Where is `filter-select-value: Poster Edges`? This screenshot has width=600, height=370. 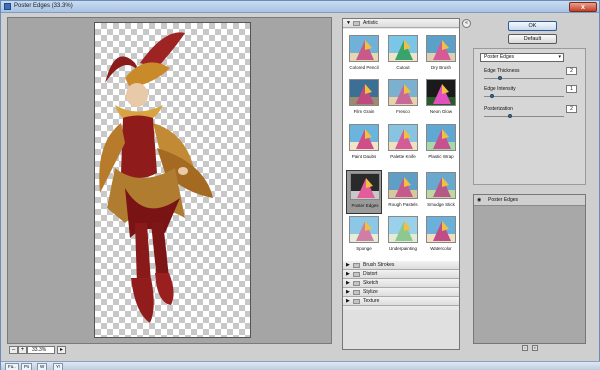
filter-select-value: Poster Edges is located at coordinates (499, 57).